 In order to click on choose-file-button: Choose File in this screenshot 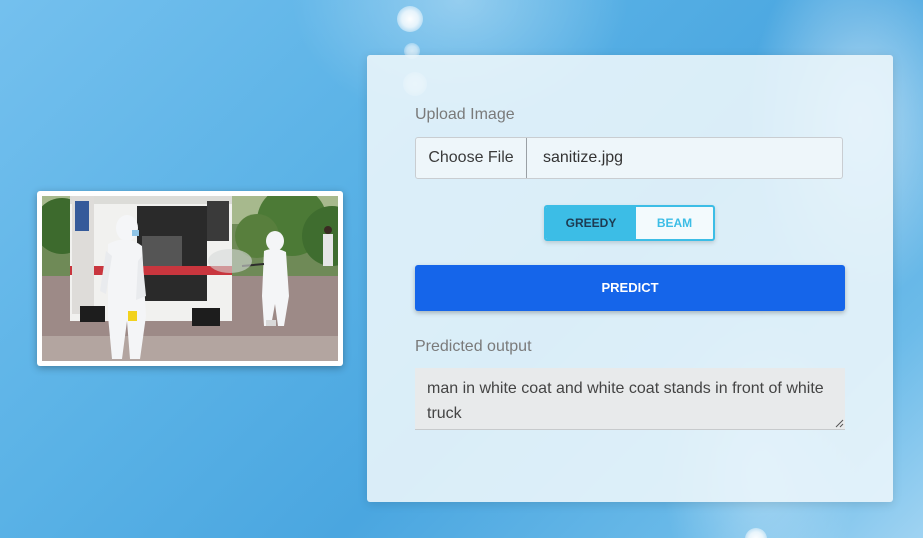, I will do `click(471, 158)`.